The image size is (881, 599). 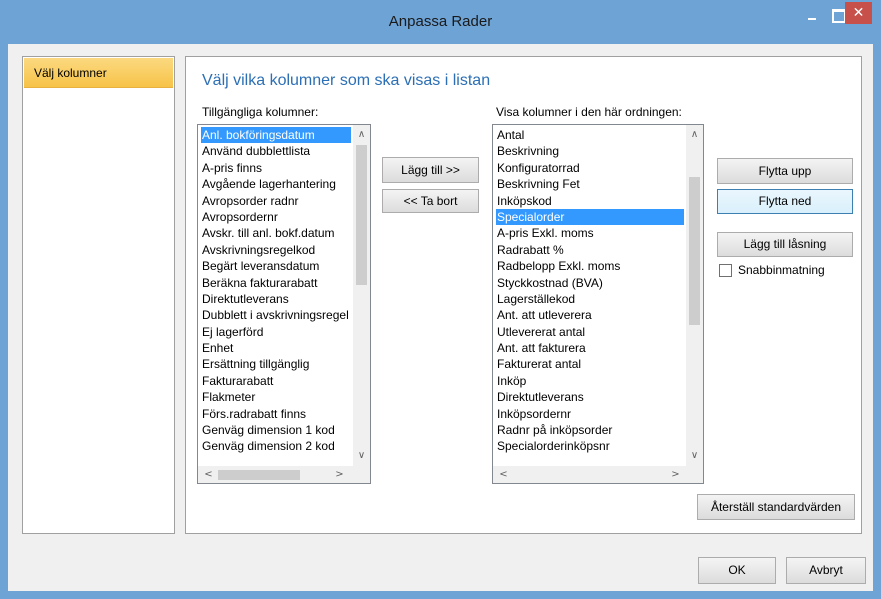 I want to click on list-item: A-pris finns, so click(x=276, y=168).